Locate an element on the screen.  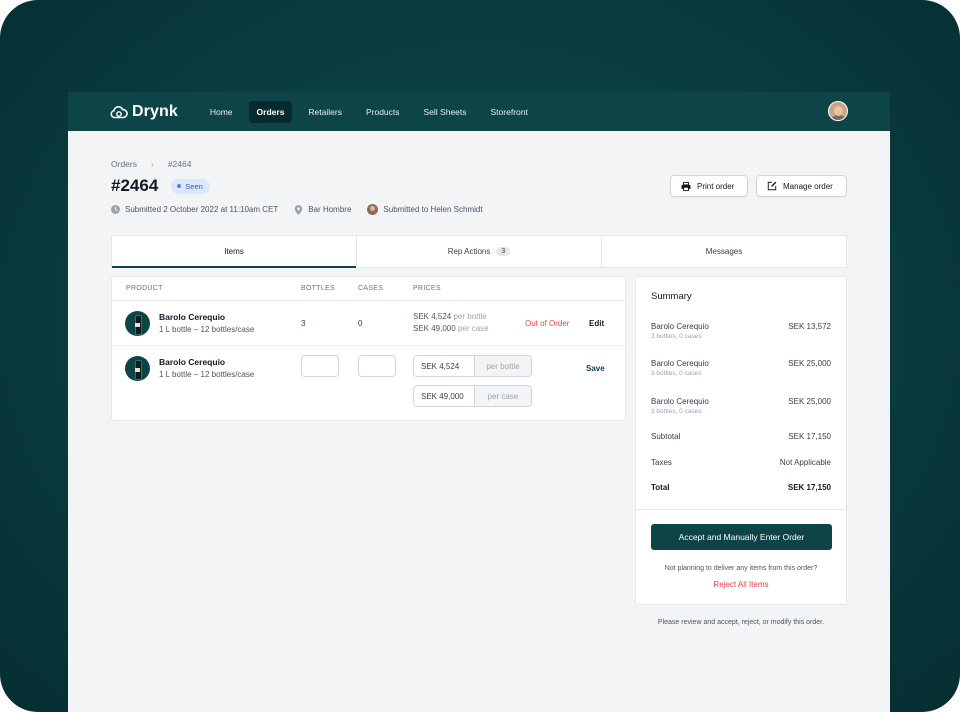
price-per-case-suffix: per case is located at coordinates (503, 396).